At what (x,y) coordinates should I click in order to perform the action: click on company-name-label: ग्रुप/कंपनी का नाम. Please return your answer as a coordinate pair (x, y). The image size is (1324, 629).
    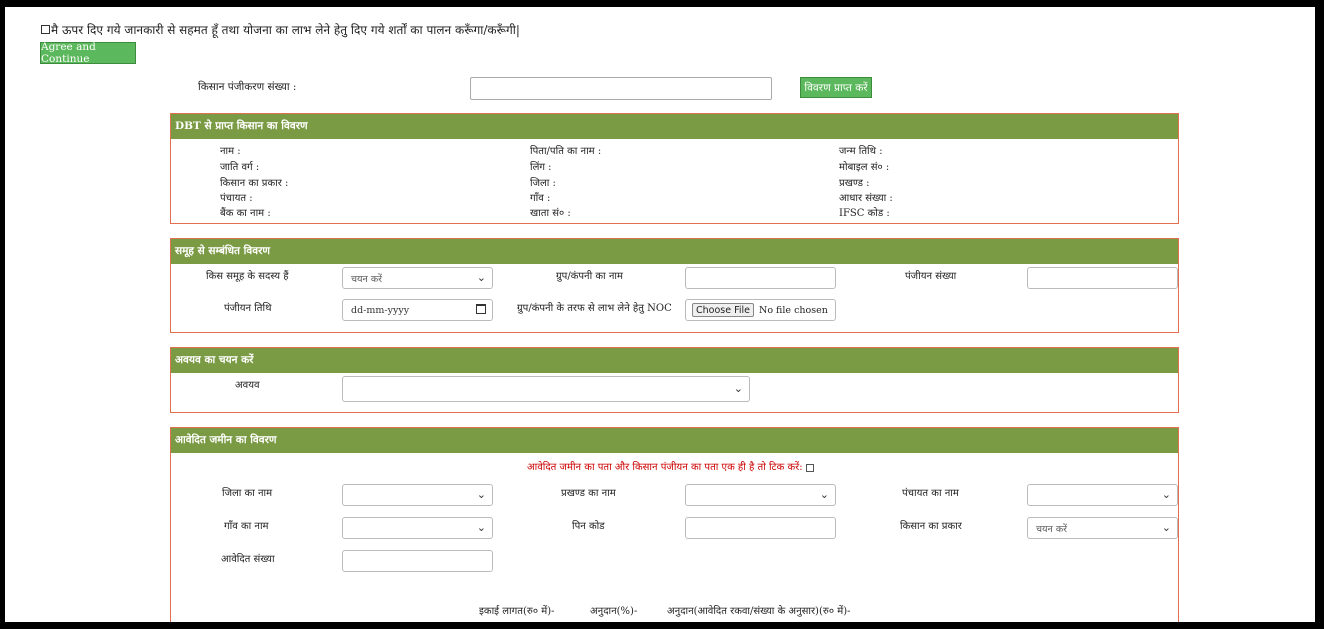
    Looking at the image, I should click on (589, 276).